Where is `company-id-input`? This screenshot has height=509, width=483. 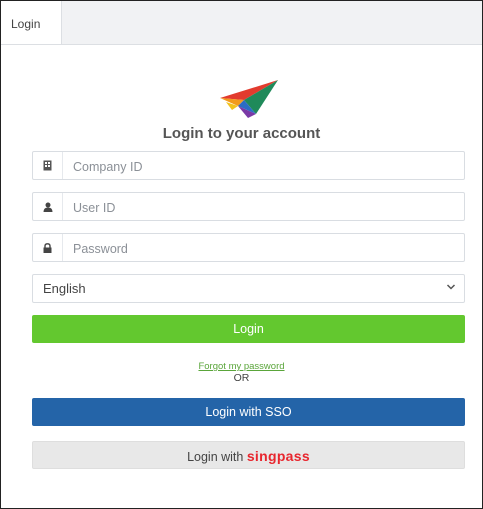
company-id-input is located at coordinates (263, 167).